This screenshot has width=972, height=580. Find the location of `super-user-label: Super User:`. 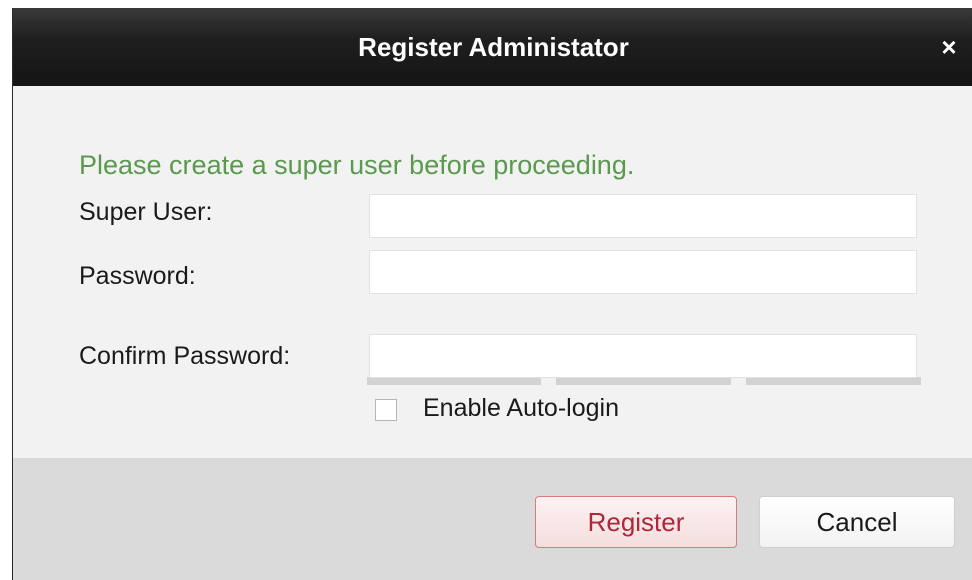

super-user-label: Super User: is located at coordinates (146, 212).